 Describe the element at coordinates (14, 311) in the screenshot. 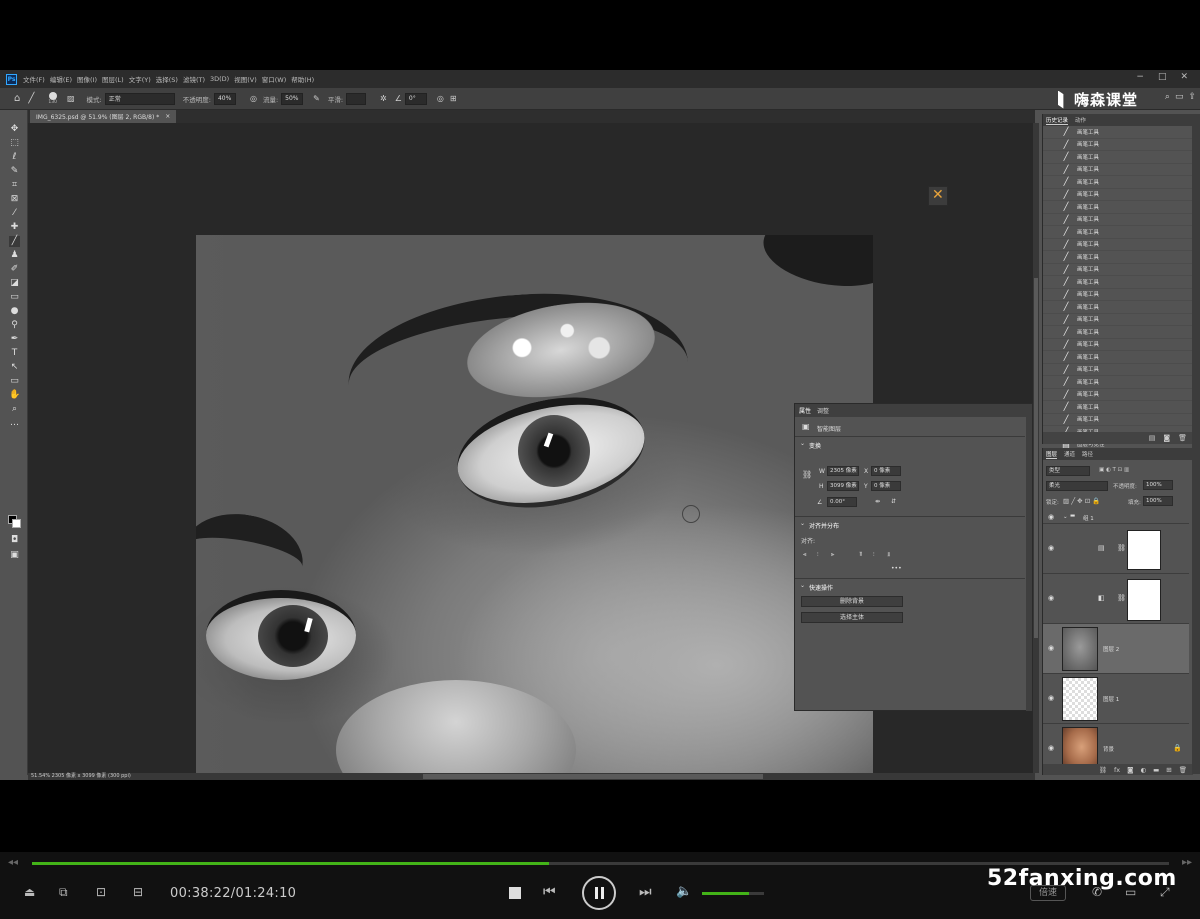

I see `blur-tool-icon: ●` at that location.